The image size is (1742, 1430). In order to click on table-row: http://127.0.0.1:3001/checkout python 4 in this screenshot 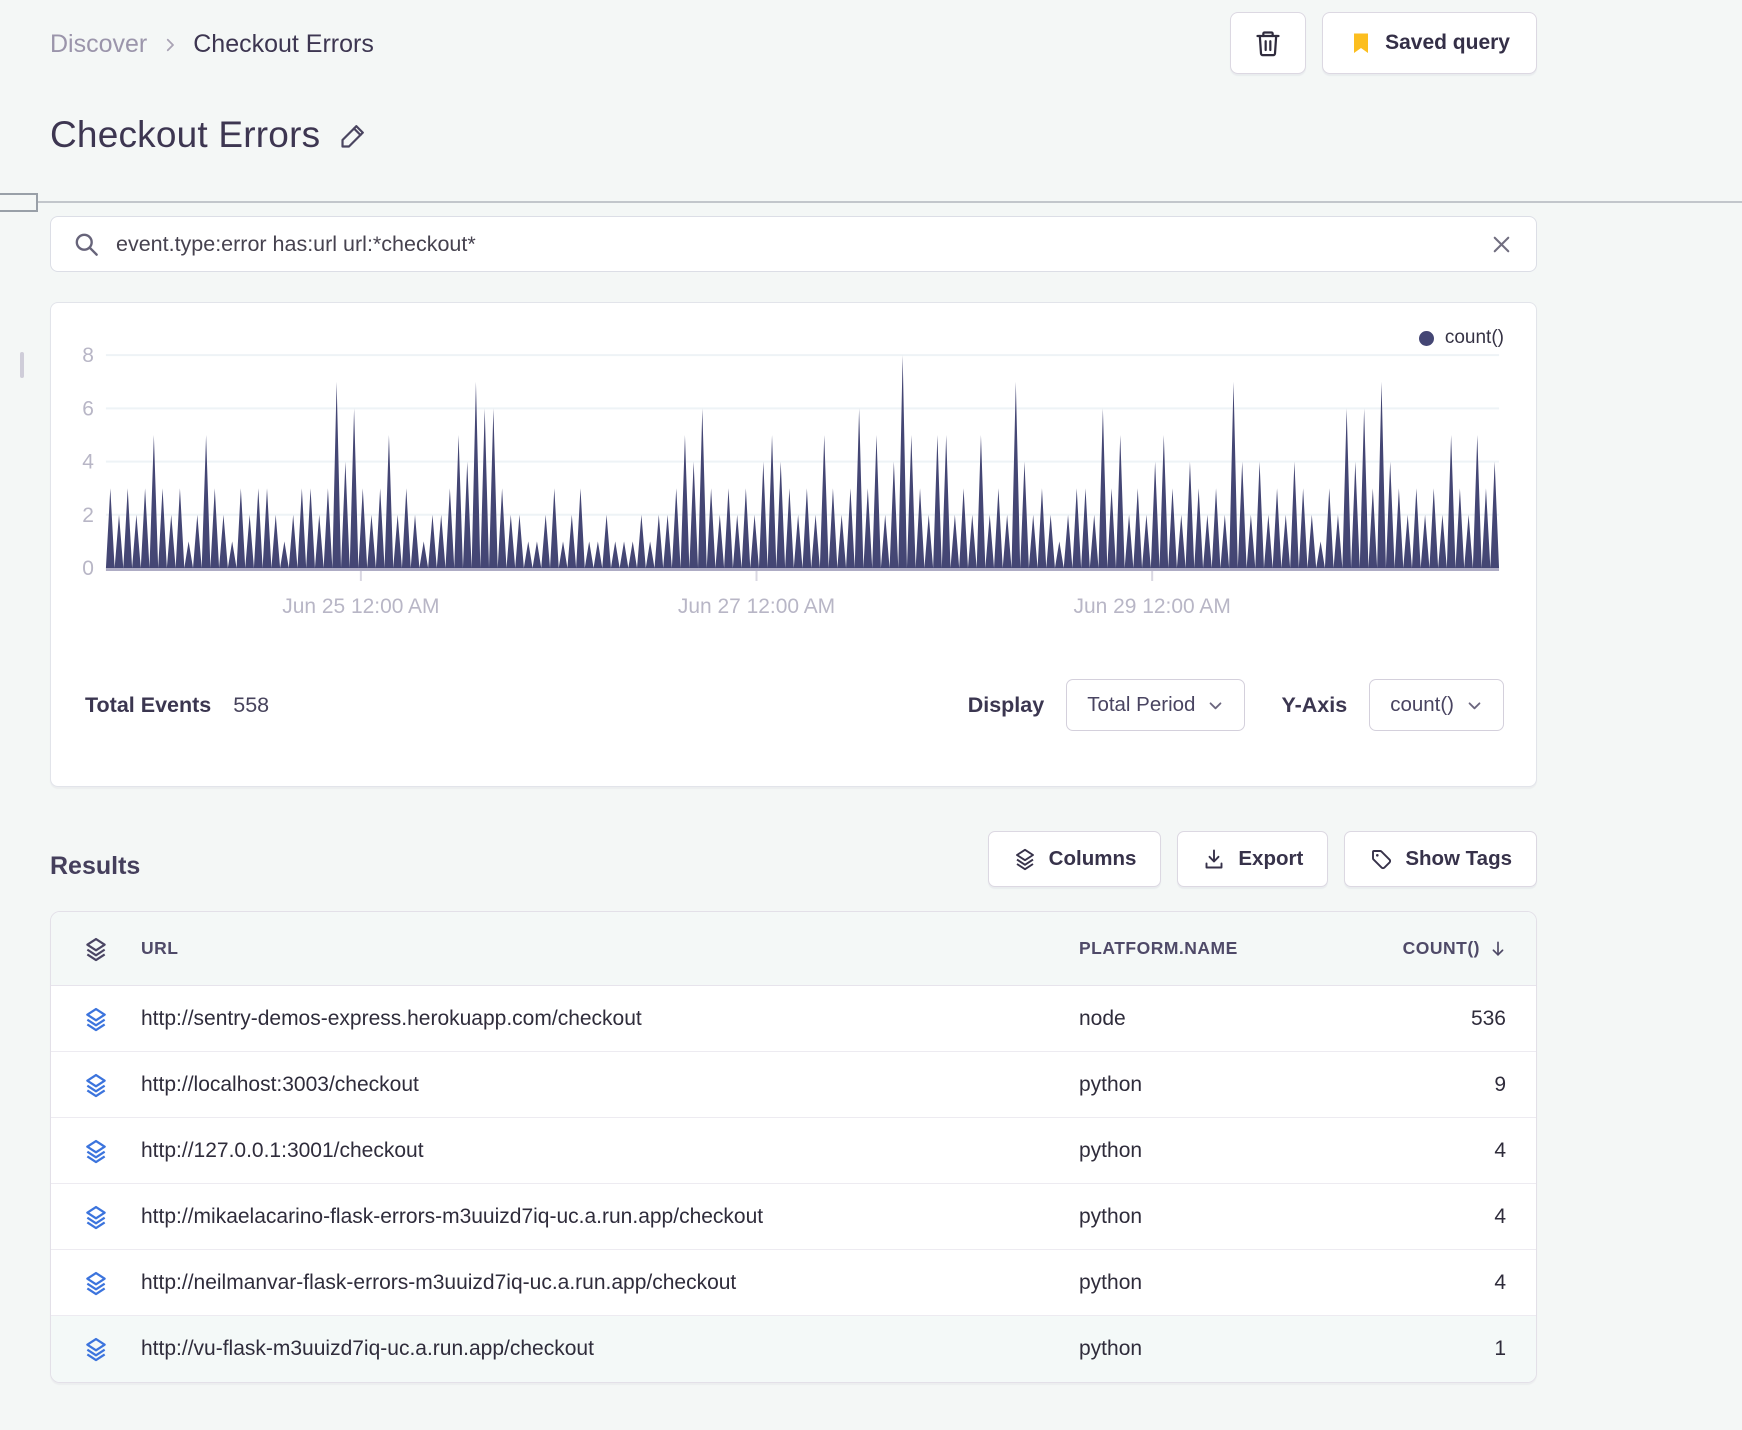, I will do `click(793, 1151)`.